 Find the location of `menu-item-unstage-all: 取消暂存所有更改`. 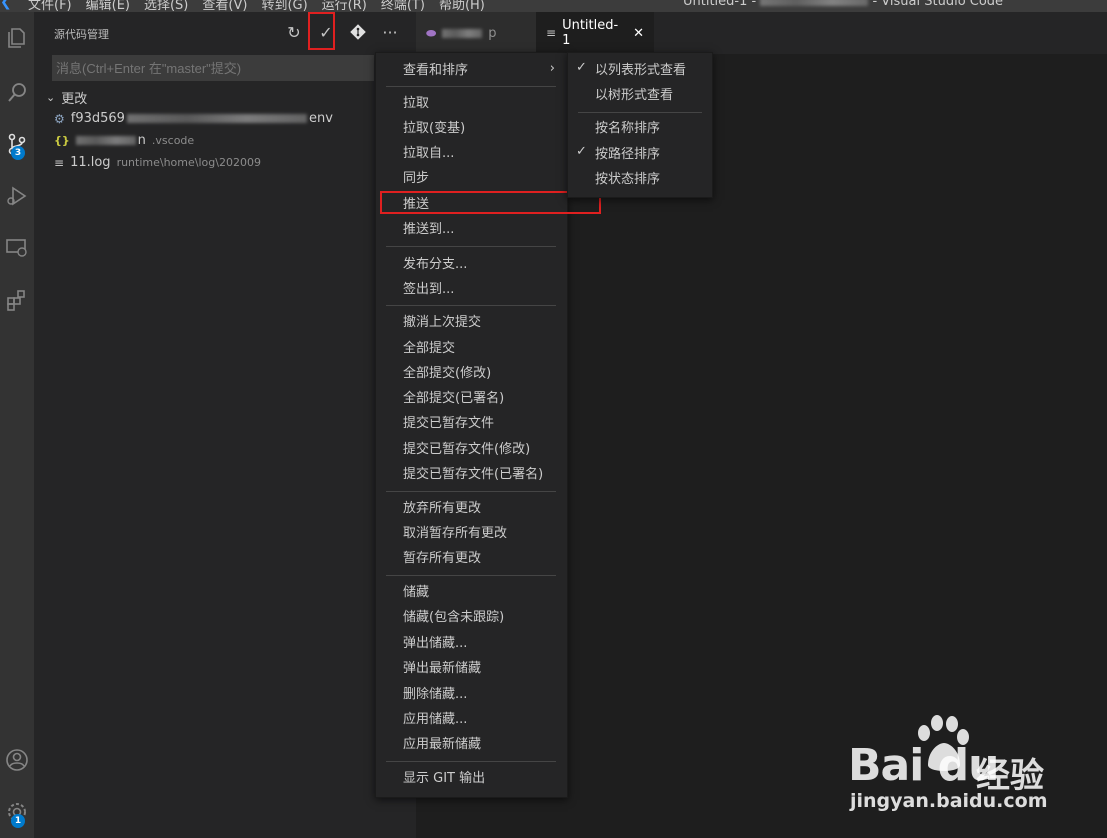

menu-item-unstage-all: 取消暂存所有更改 is located at coordinates (455, 534).